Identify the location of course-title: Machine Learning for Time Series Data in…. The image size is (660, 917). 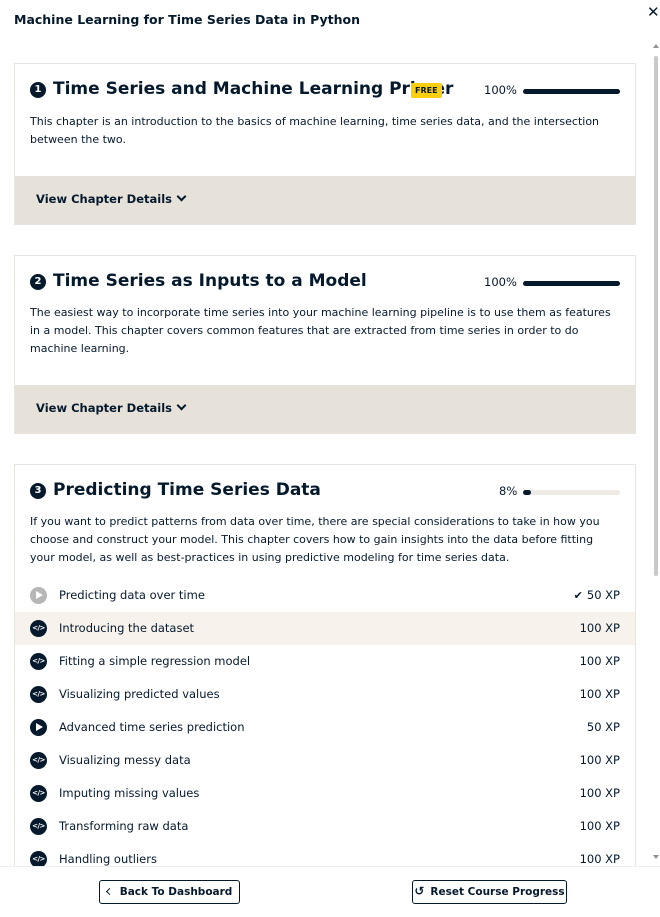
(187, 19).